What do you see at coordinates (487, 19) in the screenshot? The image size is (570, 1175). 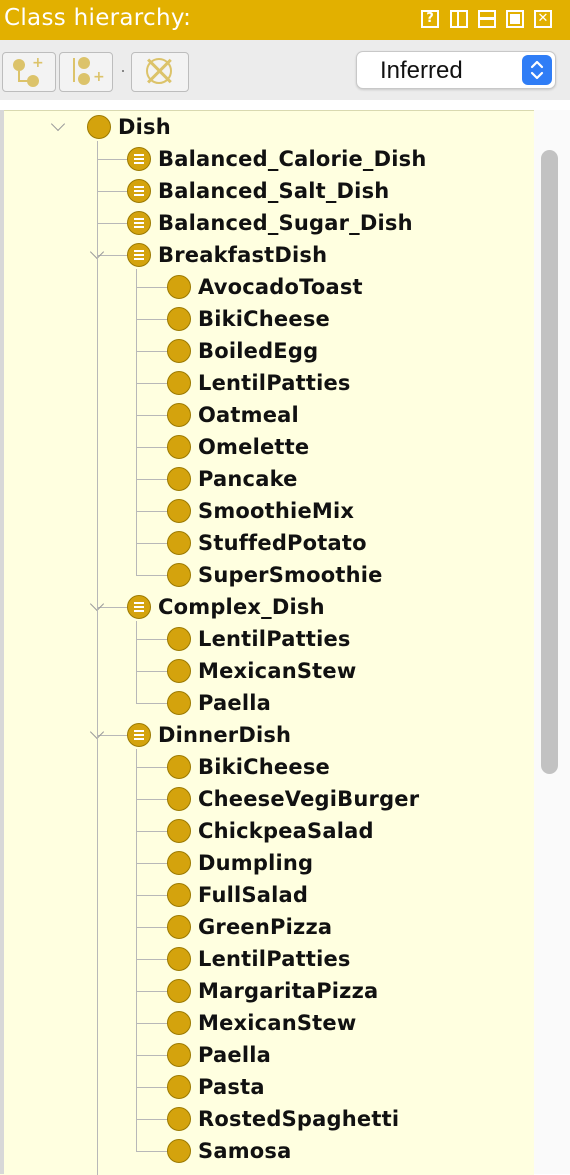 I see `minimize-icon` at bounding box center [487, 19].